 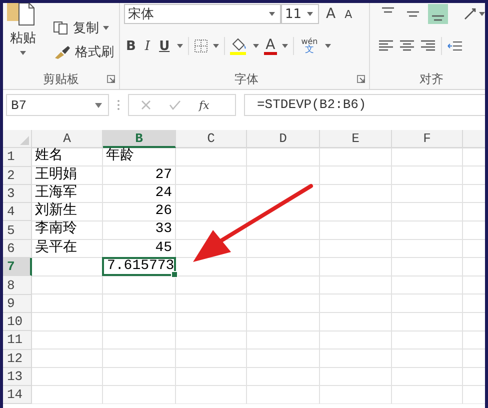 I want to click on phonetic-button: wén 文, so click(x=309, y=46).